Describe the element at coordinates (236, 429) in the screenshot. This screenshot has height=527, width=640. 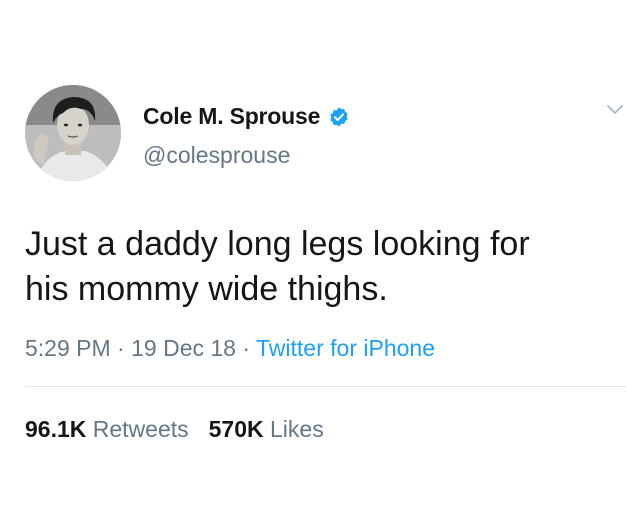
I see `likes-count: 570K` at that location.